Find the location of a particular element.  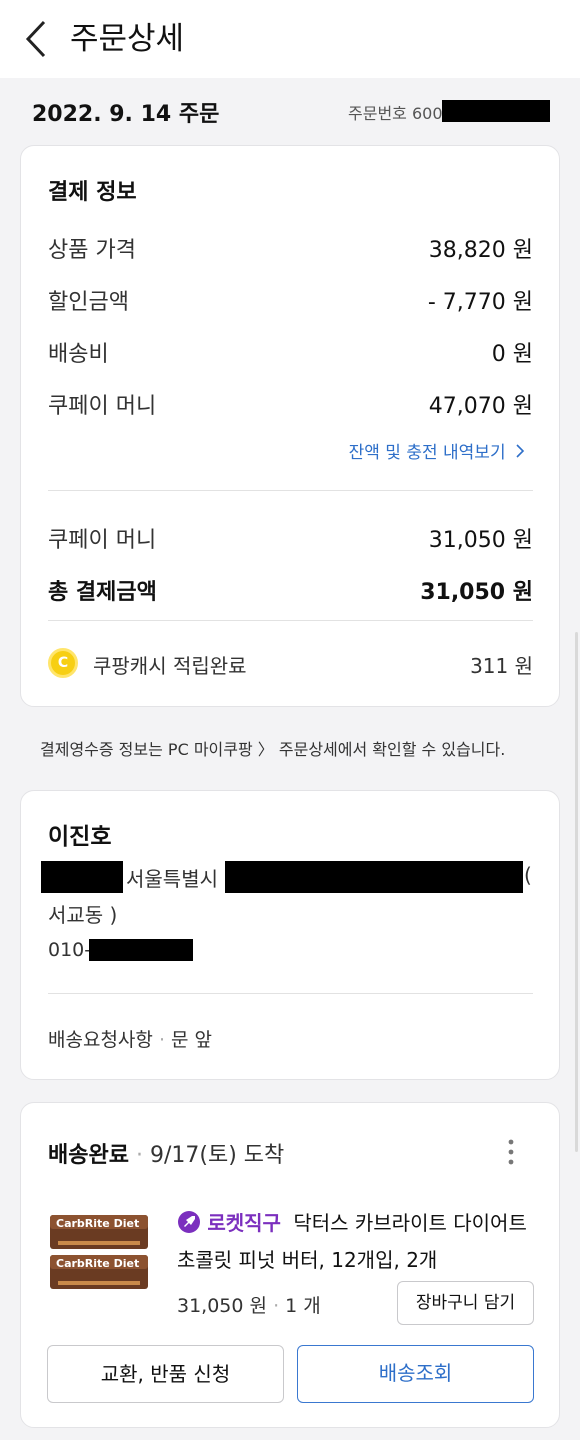

product-name-line1: 로켓직구 닥터스 카브라이트 다이어트 is located at coordinates (352, 1221).